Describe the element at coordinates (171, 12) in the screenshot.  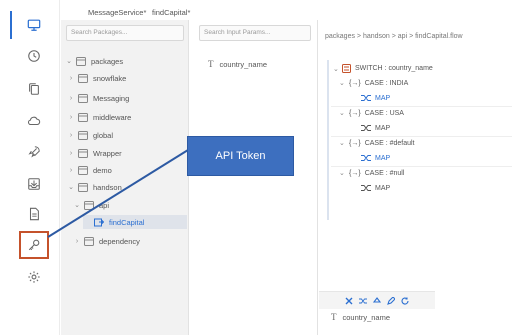
I see `tab-find-capital: findCapital*` at that location.